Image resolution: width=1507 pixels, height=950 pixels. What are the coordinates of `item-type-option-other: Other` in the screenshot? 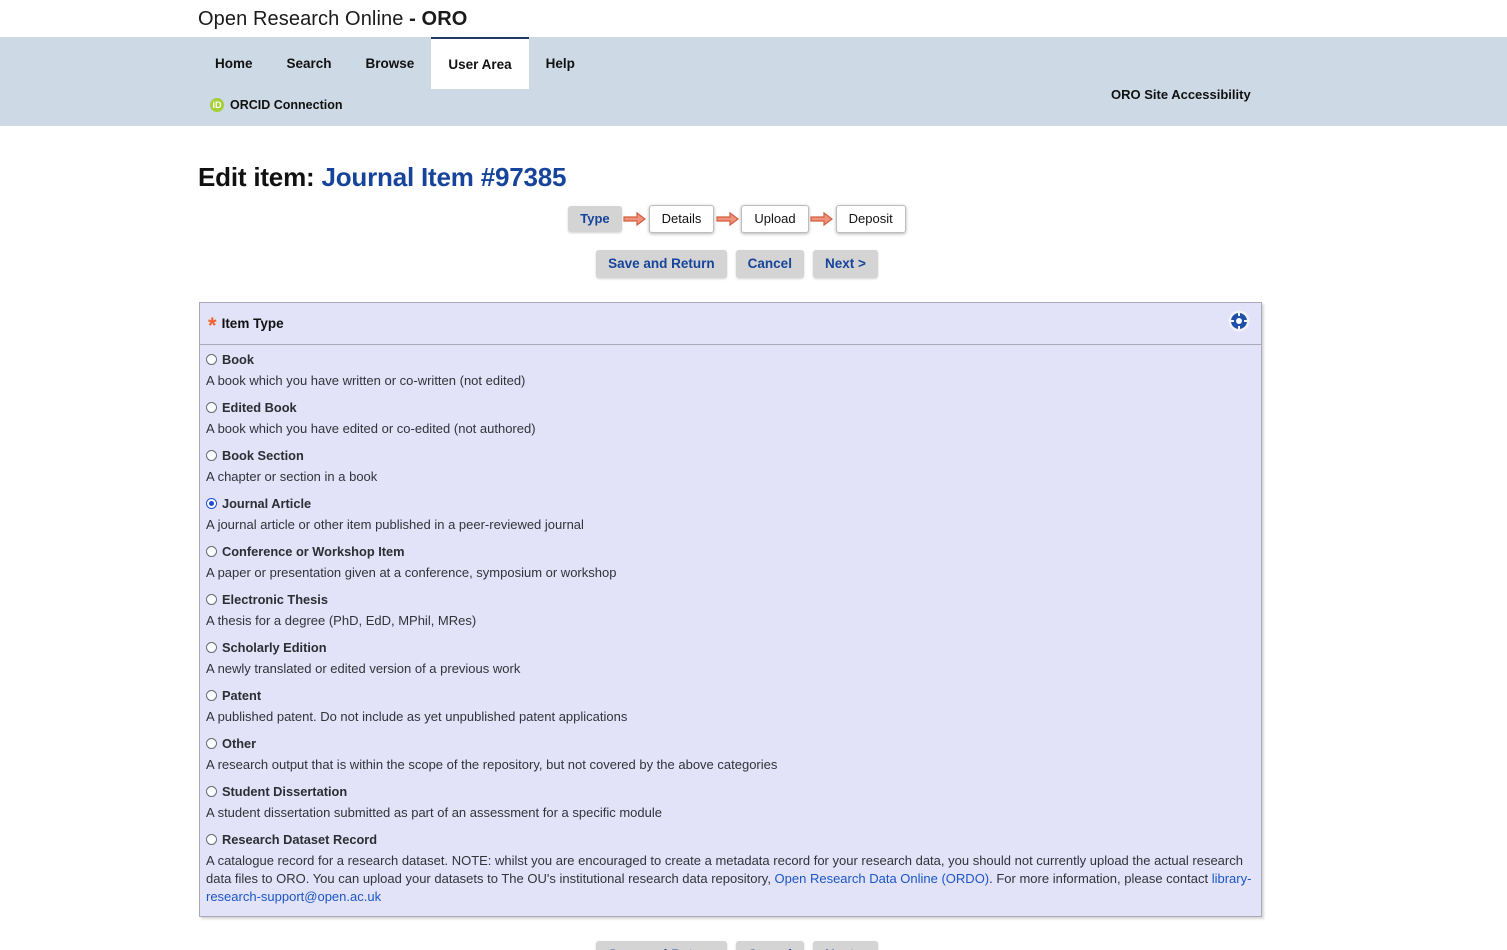 It's located at (730, 744).